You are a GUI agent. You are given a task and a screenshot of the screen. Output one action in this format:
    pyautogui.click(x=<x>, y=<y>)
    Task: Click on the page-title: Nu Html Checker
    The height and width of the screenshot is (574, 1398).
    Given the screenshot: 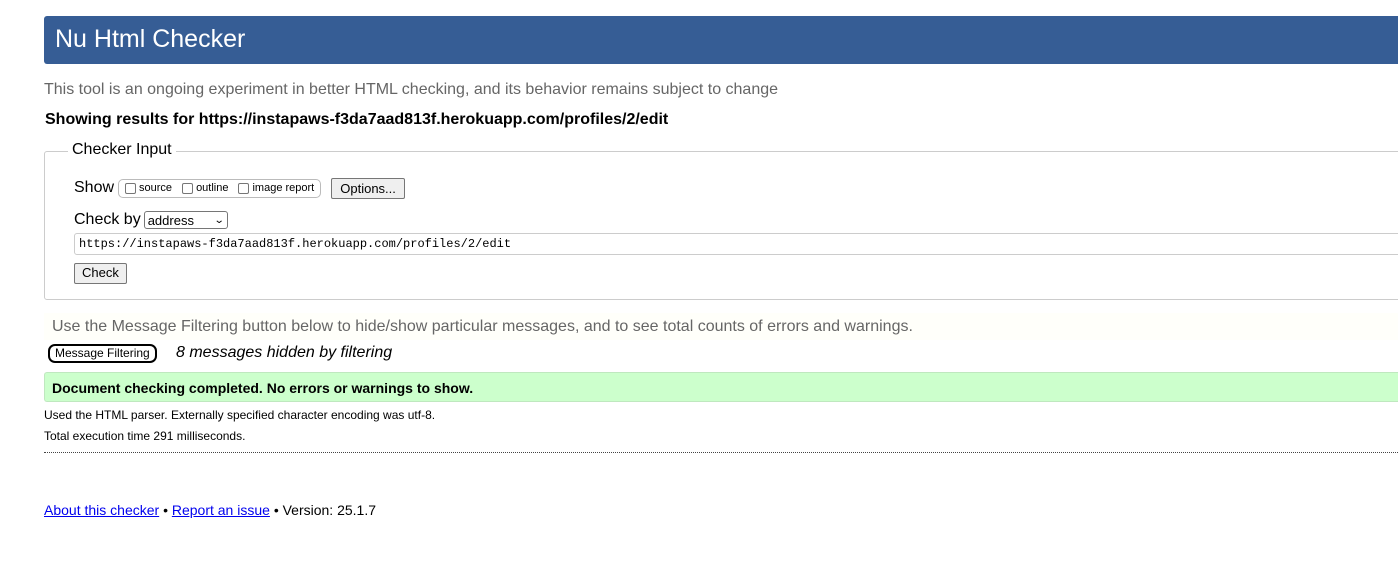 What is the action you would take?
    pyautogui.click(x=150, y=39)
    